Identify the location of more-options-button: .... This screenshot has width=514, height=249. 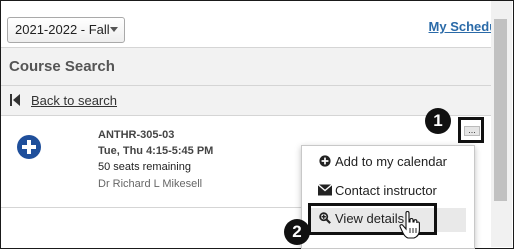
(471, 130).